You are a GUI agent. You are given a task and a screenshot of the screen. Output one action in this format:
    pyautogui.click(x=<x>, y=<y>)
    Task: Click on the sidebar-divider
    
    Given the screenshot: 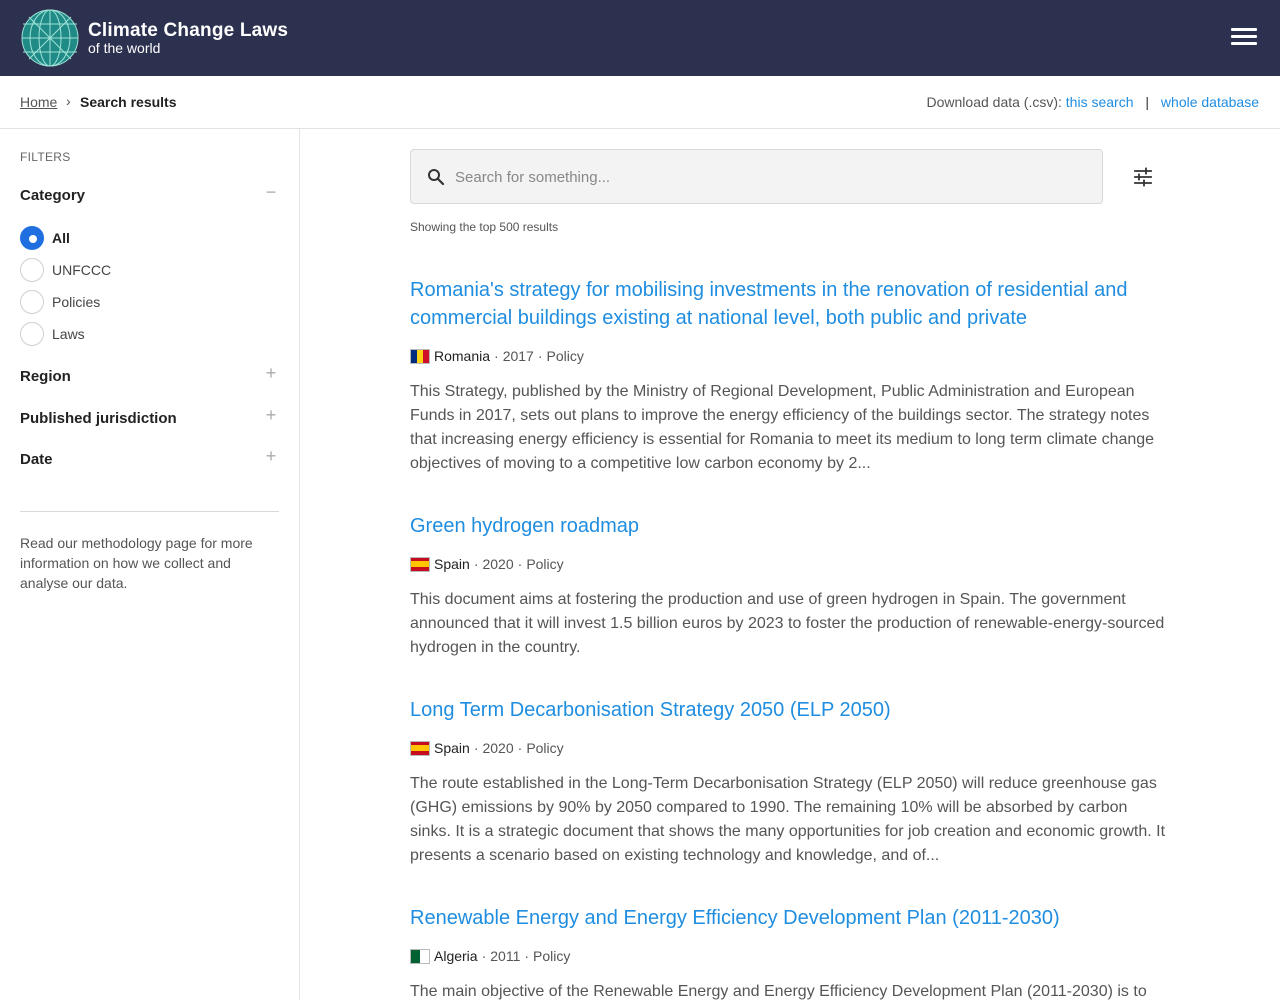 What is the action you would take?
    pyautogui.click(x=149, y=511)
    